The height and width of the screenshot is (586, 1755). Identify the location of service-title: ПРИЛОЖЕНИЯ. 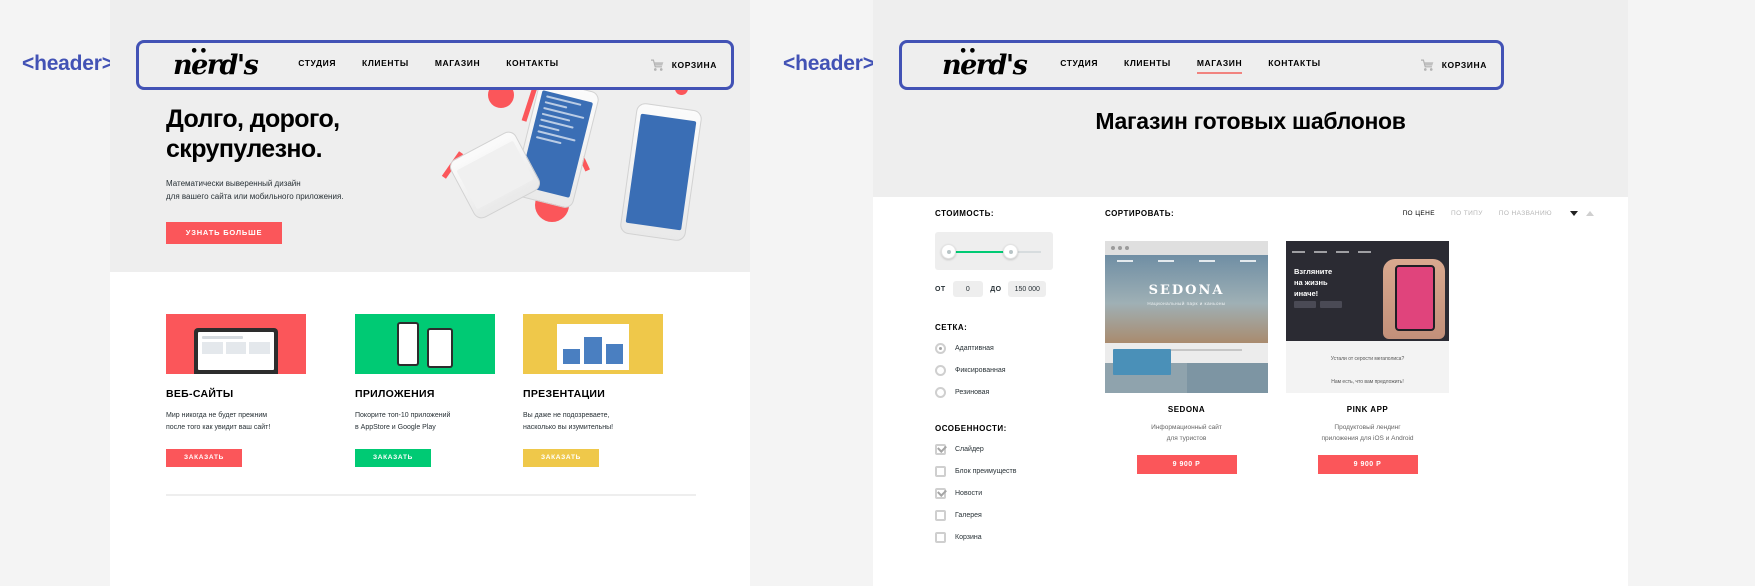
(395, 394).